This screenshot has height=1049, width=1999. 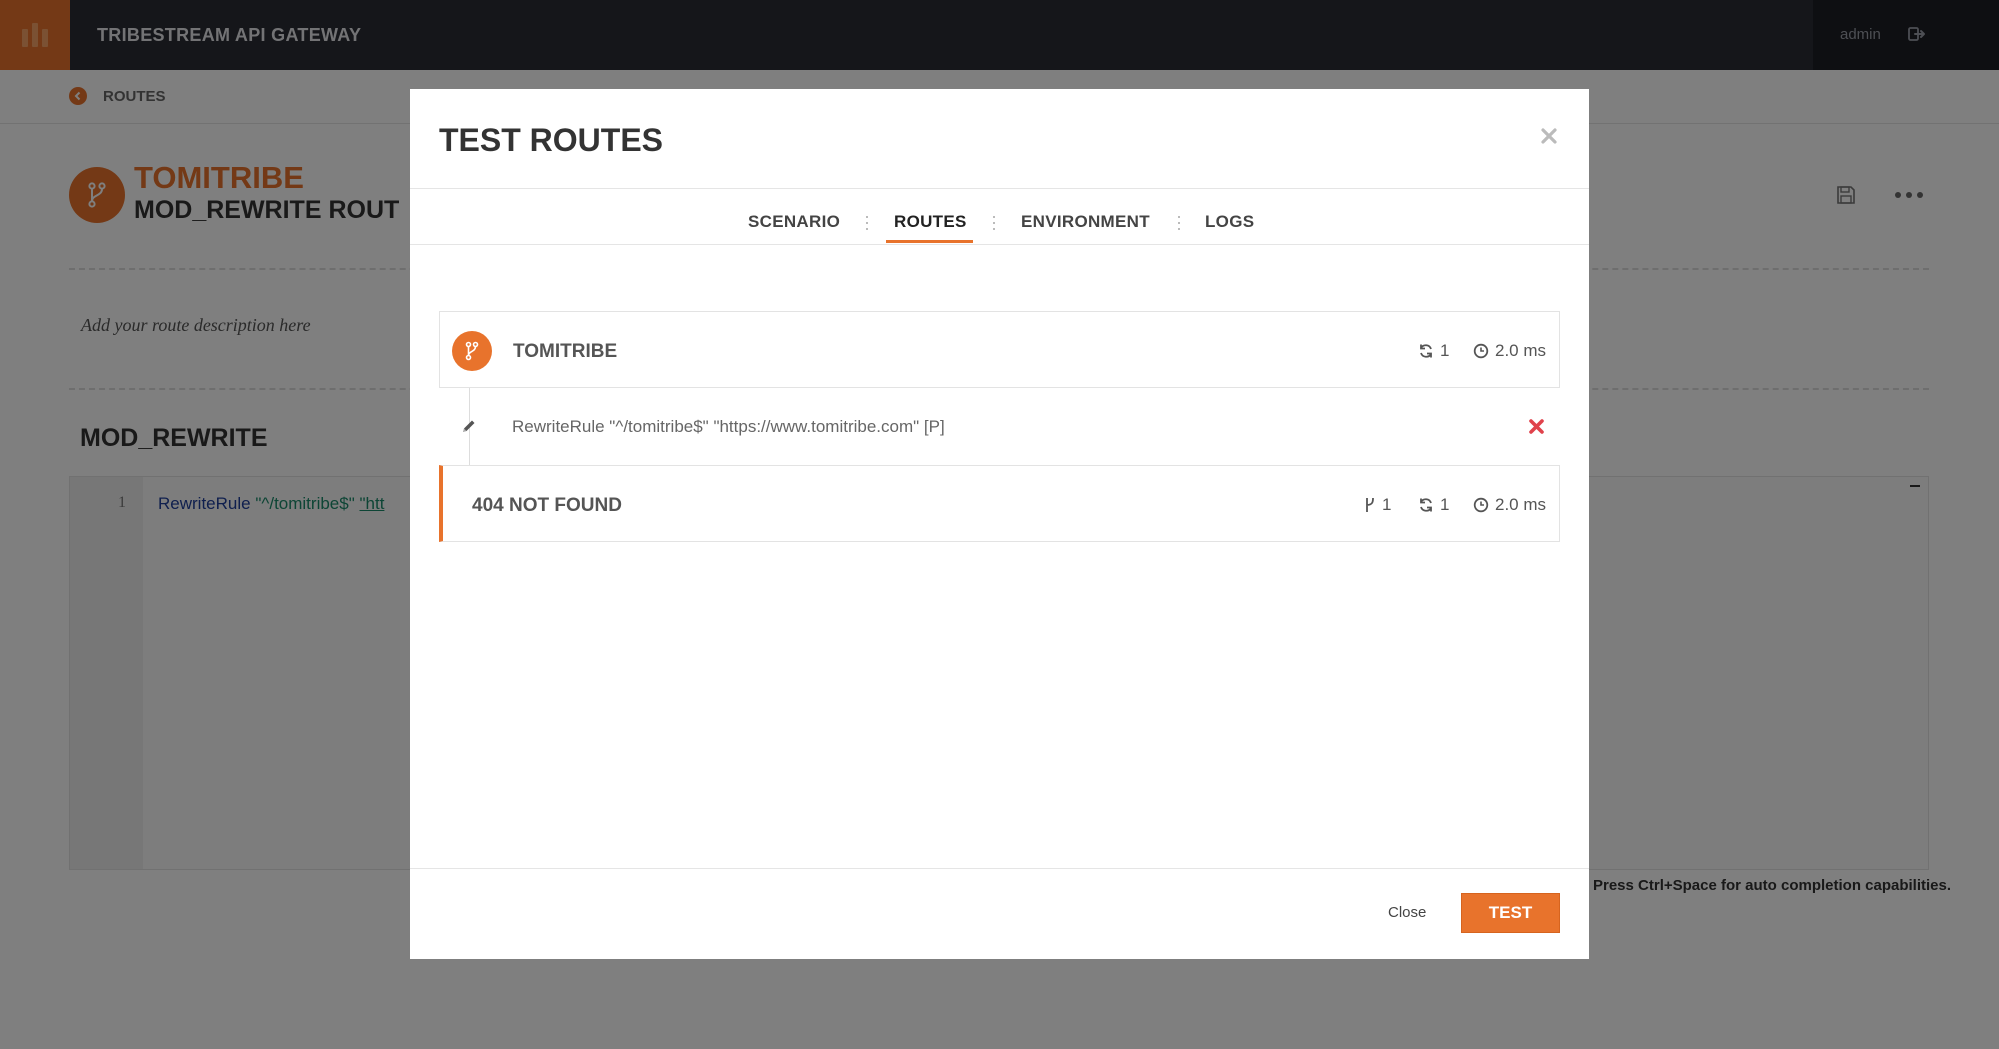 I want to click on route-result-card: TOMITRIBE 1 2.0 ms, so click(x=999, y=349).